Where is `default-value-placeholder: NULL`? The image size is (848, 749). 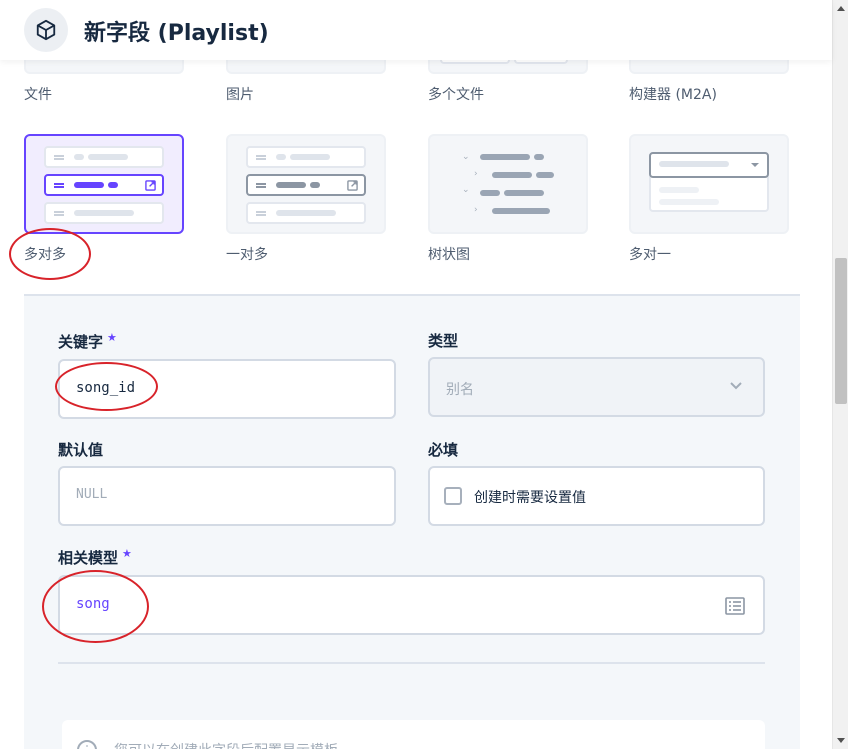 default-value-placeholder: NULL is located at coordinates (92, 494).